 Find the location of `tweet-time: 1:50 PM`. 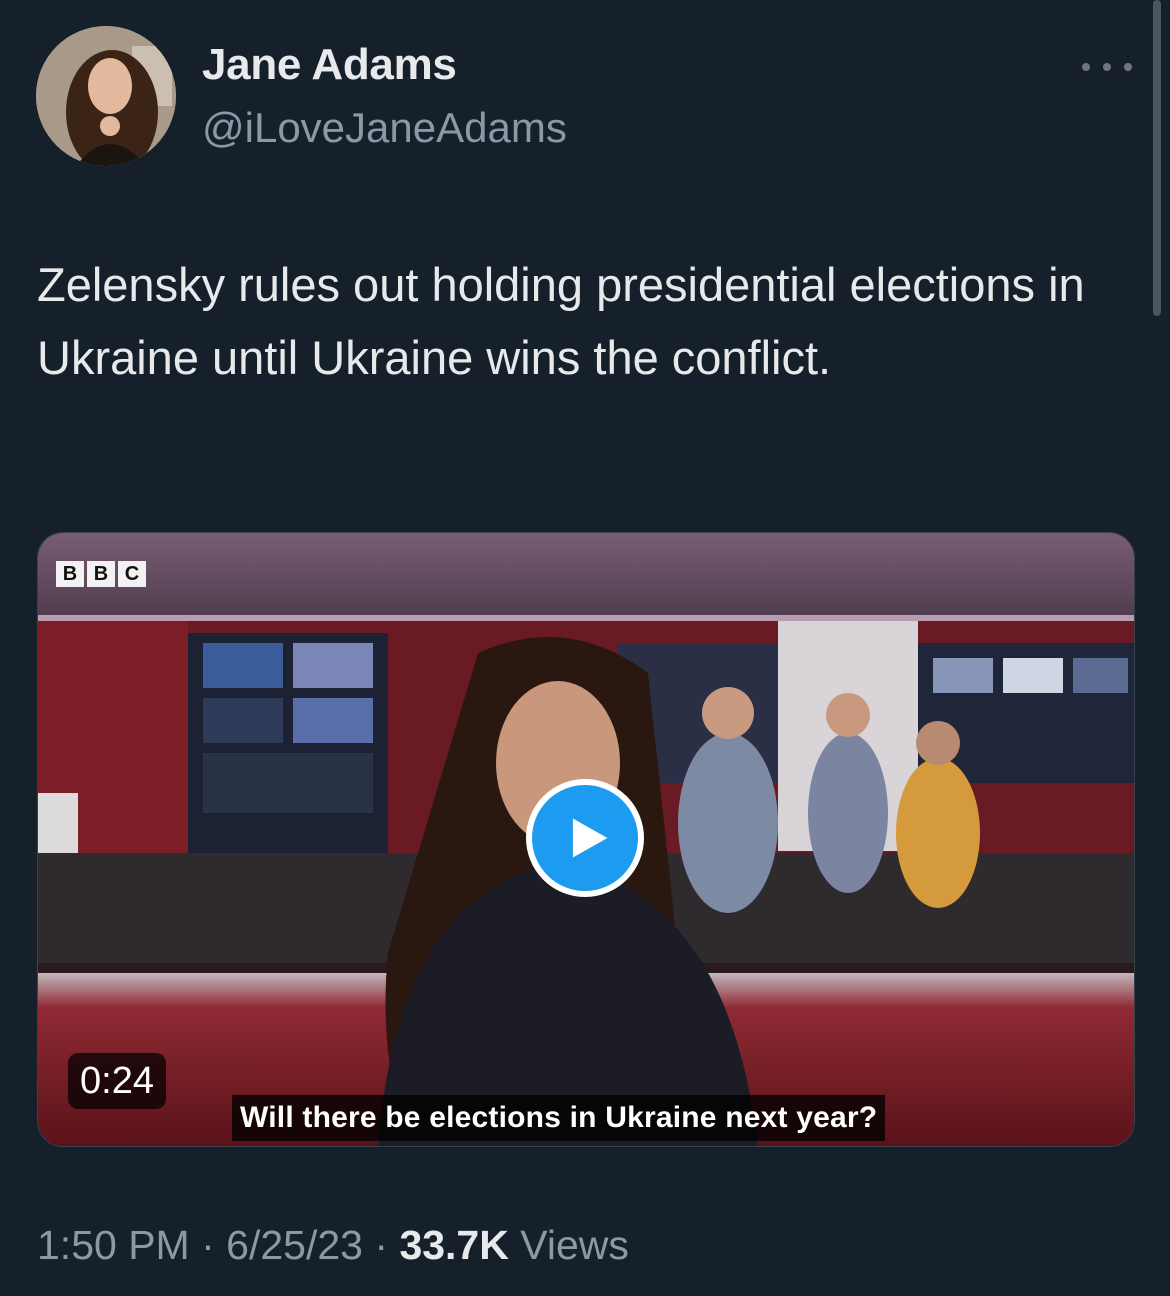

tweet-time: 1:50 PM is located at coordinates (113, 1245).